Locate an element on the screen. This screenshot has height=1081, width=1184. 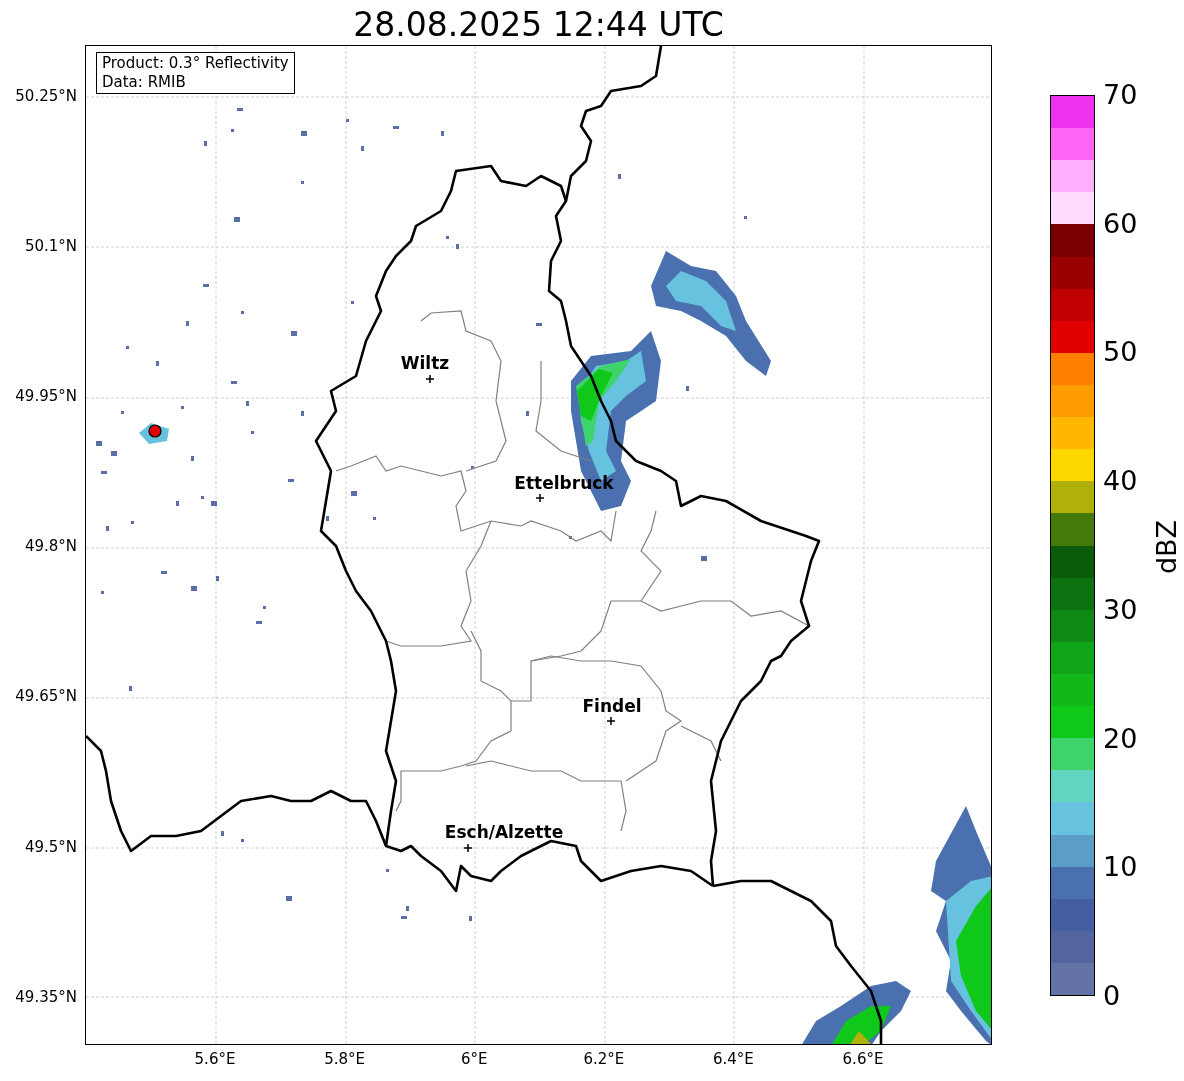
latitude-label: 49.8°N is located at coordinates (50, 546).